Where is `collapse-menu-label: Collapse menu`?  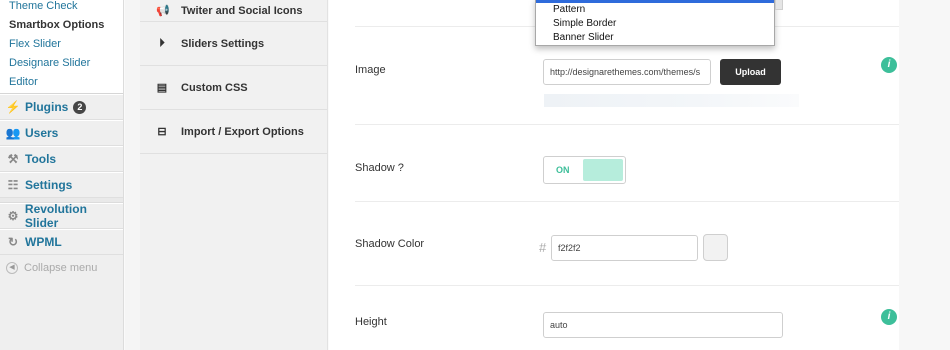
collapse-menu-label: Collapse menu is located at coordinates (61, 268).